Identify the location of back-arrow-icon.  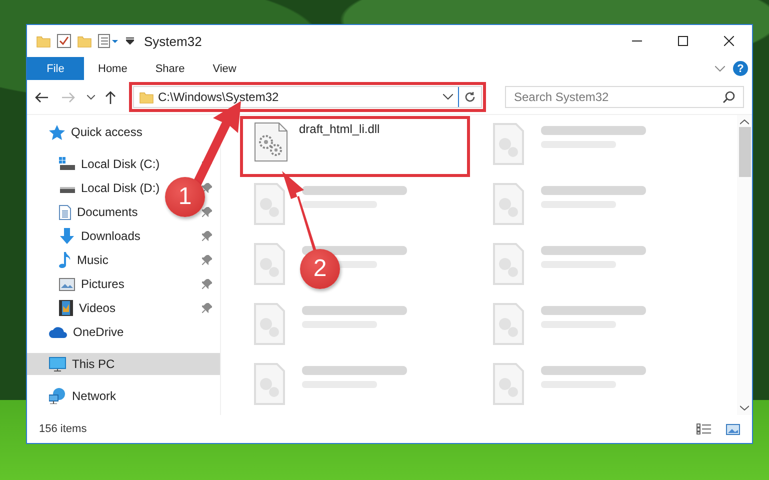
(41, 97).